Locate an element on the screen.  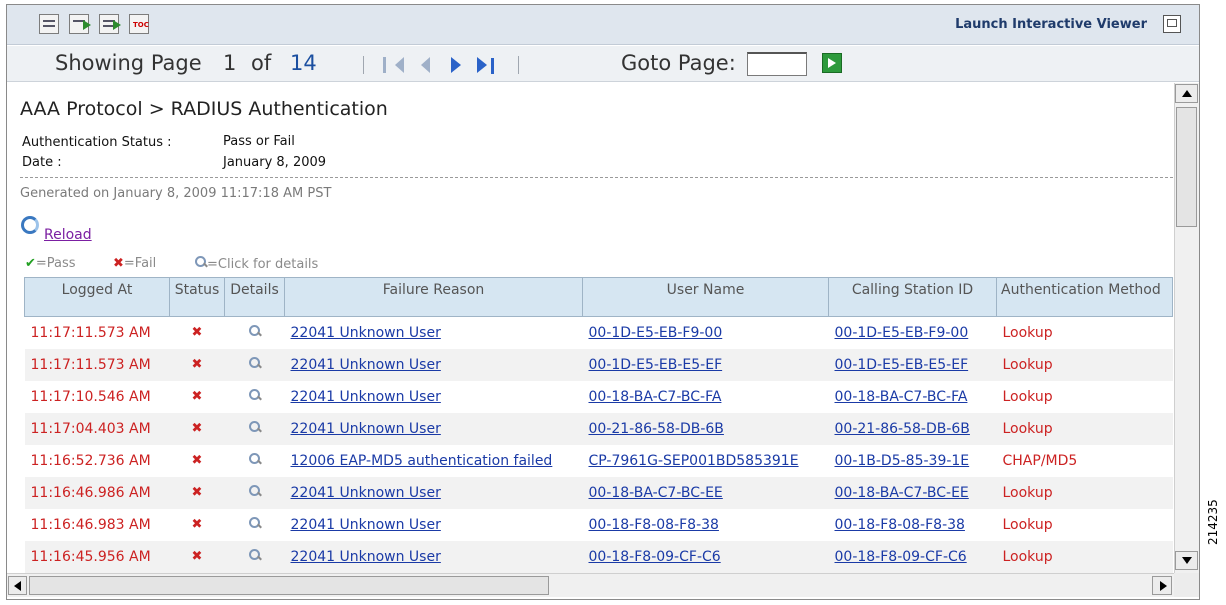
logged-at-cell: 11:17:11.573 AM is located at coordinates (97, 364).